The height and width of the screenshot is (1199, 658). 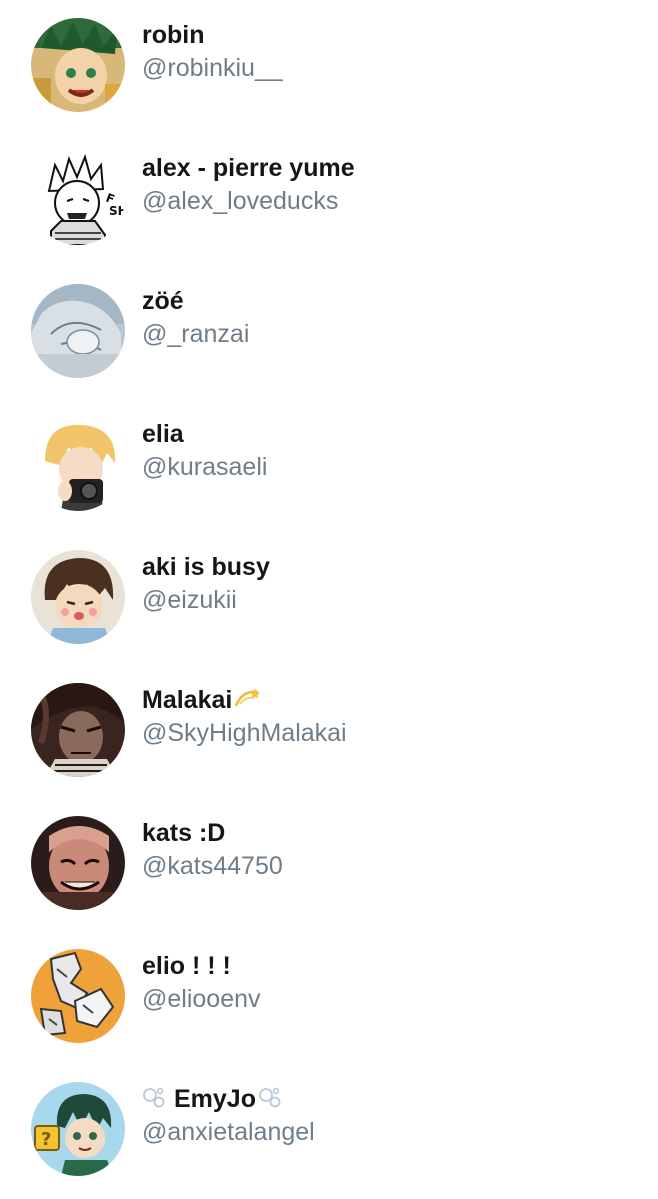 I want to click on display-name-text: EmyJo, so click(x=215, y=1099).